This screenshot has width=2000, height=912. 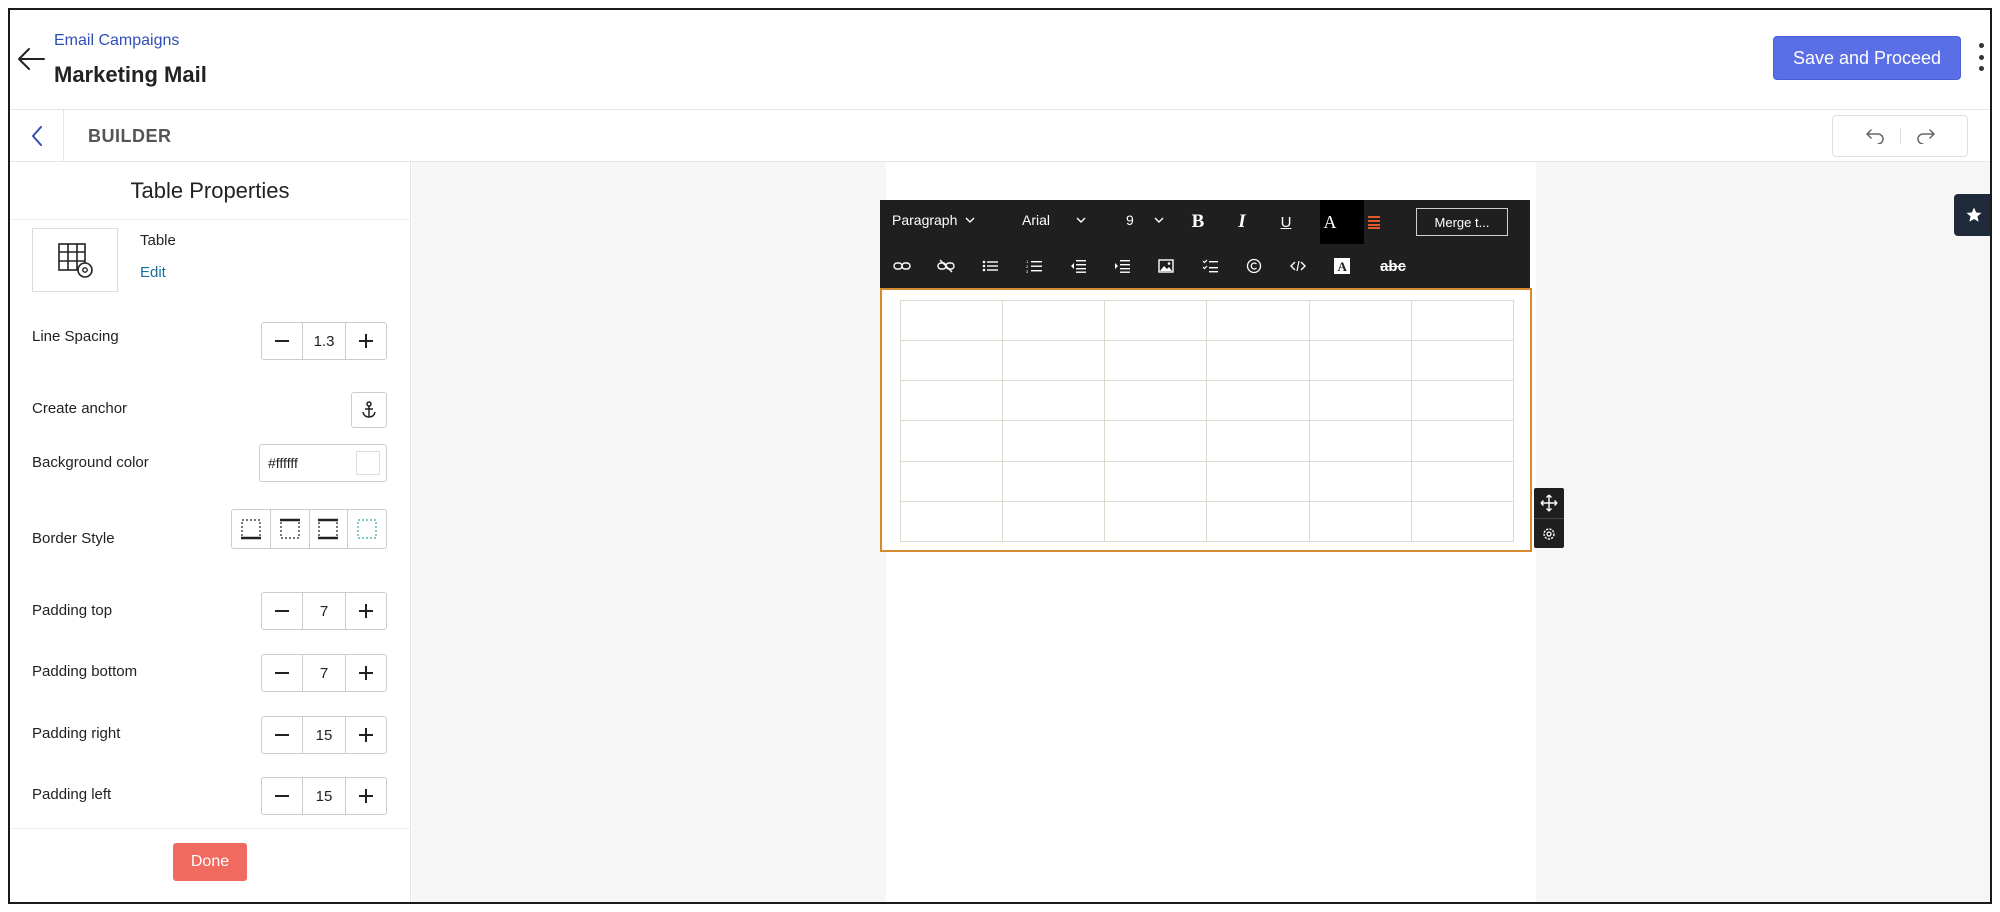 What do you see at coordinates (1867, 58) in the screenshot?
I see `save-and-proceed-button: Save and Proceed` at bounding box center [1867, 58].